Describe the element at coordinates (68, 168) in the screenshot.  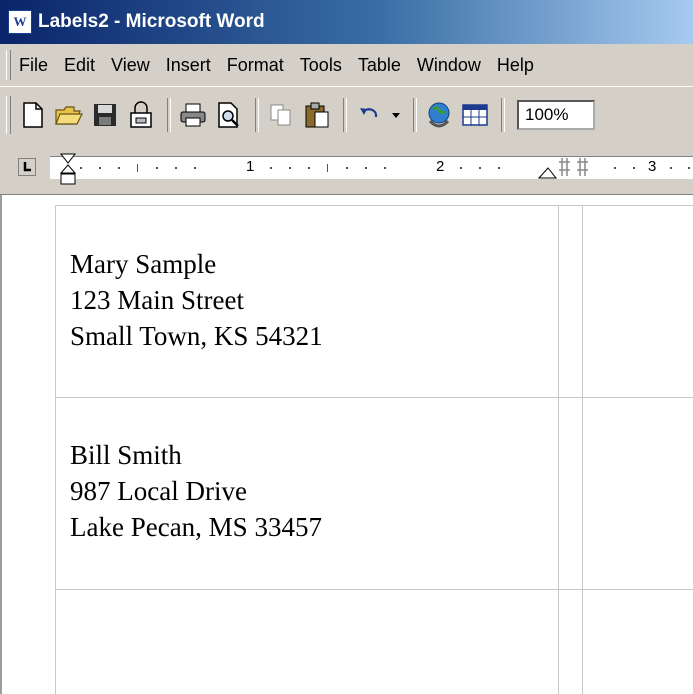
I see `indent-marker-icon` at that location.